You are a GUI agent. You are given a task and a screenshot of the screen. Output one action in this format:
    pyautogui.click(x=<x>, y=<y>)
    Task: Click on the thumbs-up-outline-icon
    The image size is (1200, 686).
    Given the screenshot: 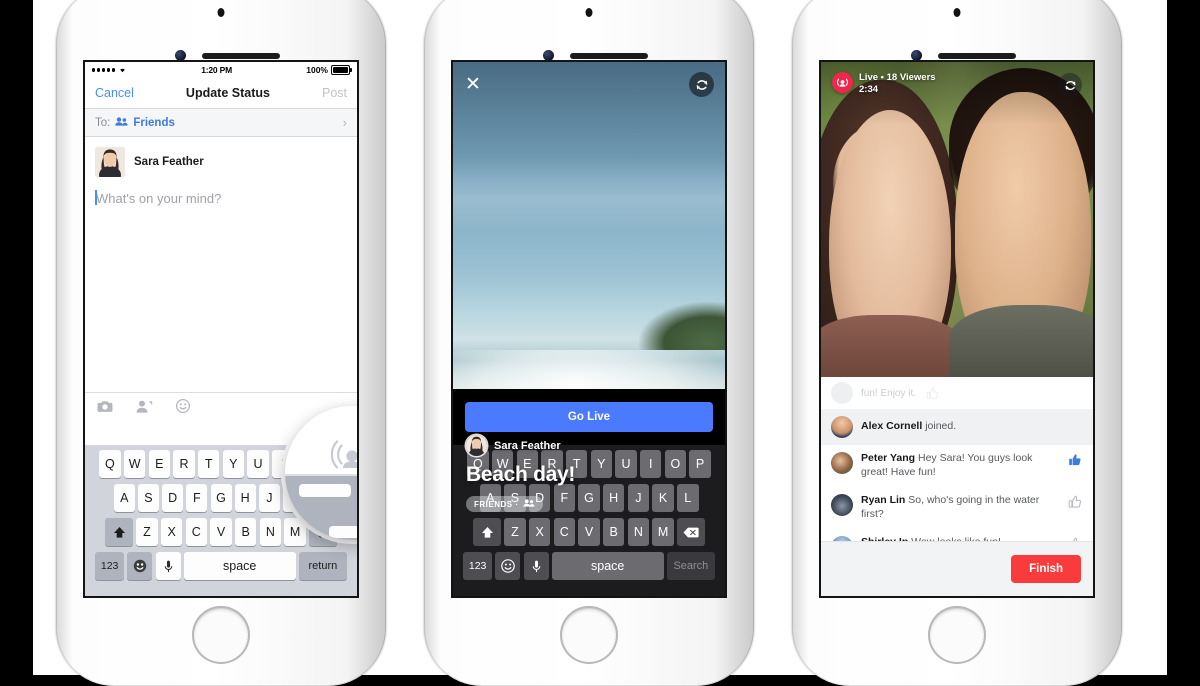 What is the action you would take?
    pyautogui.click(x=1075, y=502)
    